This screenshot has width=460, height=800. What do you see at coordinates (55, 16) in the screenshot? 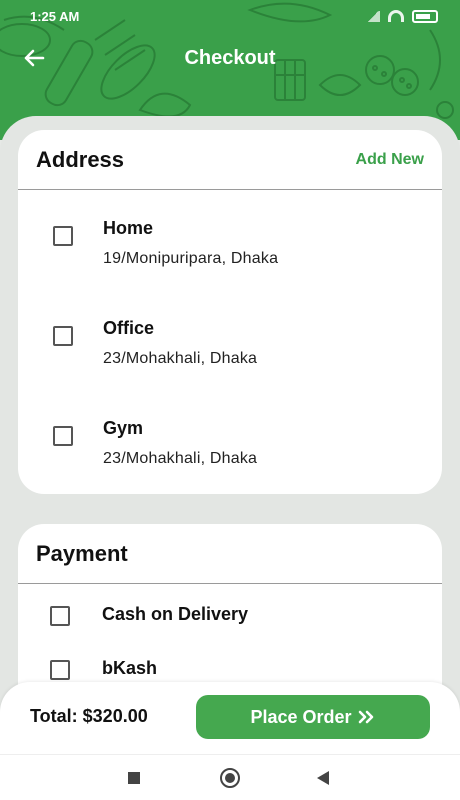
I see `status-time: 1:25 AM` at bounding box center [55, 16].